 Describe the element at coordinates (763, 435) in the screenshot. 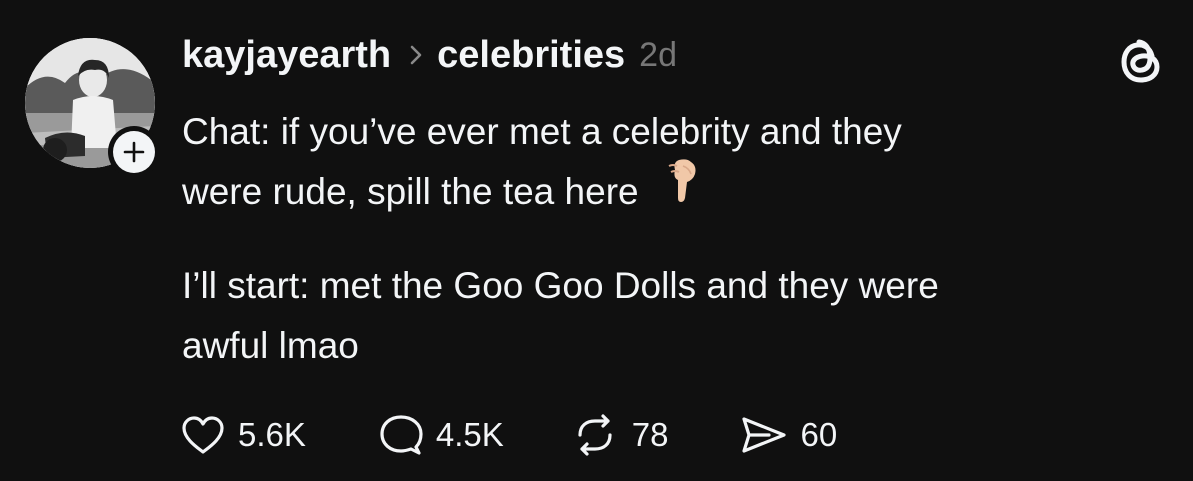

I see `send-icon` at that location.